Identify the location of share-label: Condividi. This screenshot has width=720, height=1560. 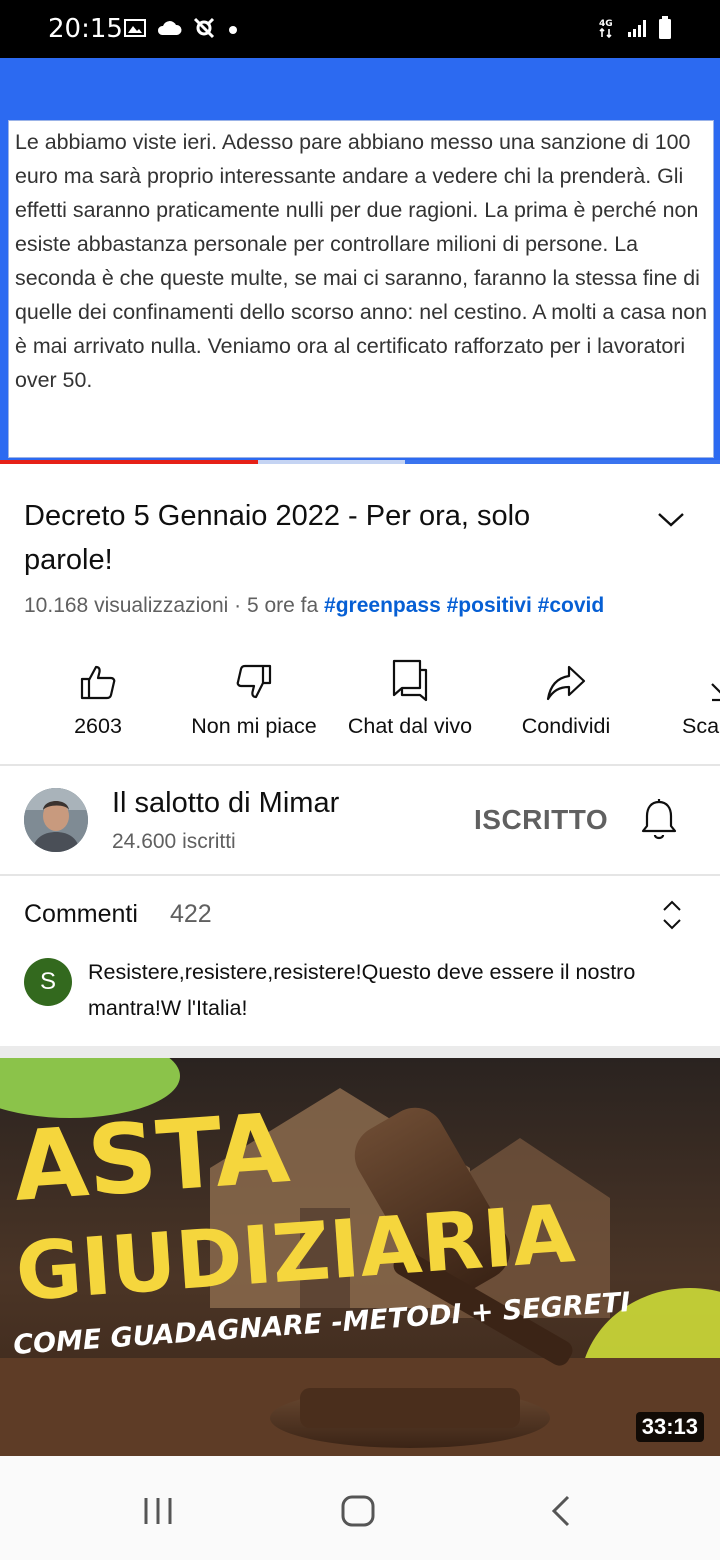
(566, 726).